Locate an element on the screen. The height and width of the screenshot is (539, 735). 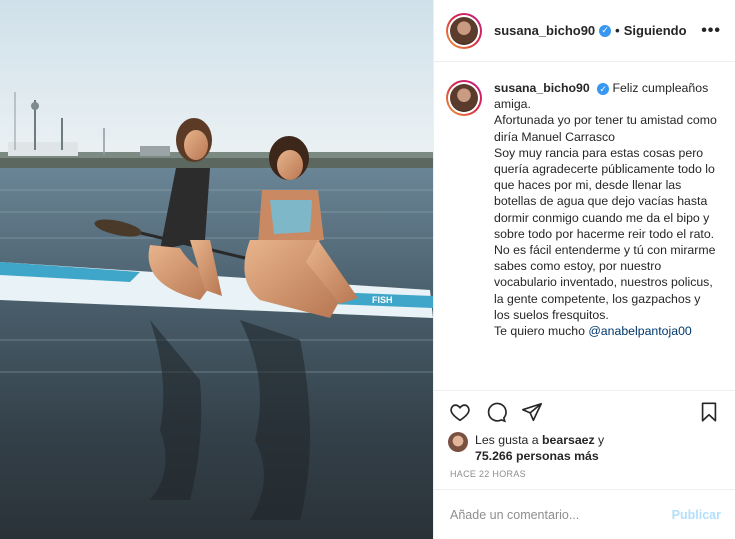
author-avatar is located at coordinates (464, 30).